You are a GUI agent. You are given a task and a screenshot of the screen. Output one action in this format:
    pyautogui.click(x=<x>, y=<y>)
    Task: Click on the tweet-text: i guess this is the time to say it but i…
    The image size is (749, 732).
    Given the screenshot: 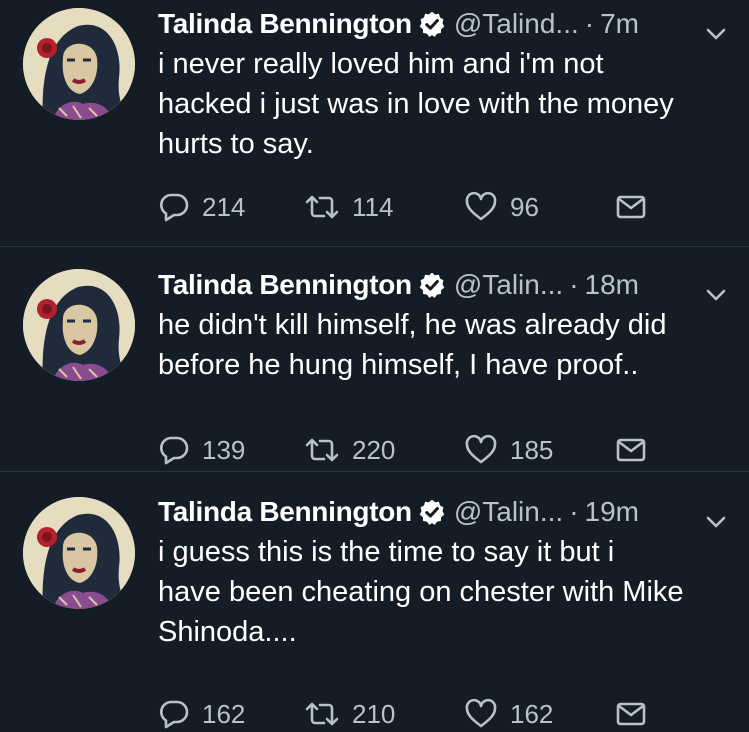 What is the action you would take?
    pyautogui.click(x=443, y=592)
    